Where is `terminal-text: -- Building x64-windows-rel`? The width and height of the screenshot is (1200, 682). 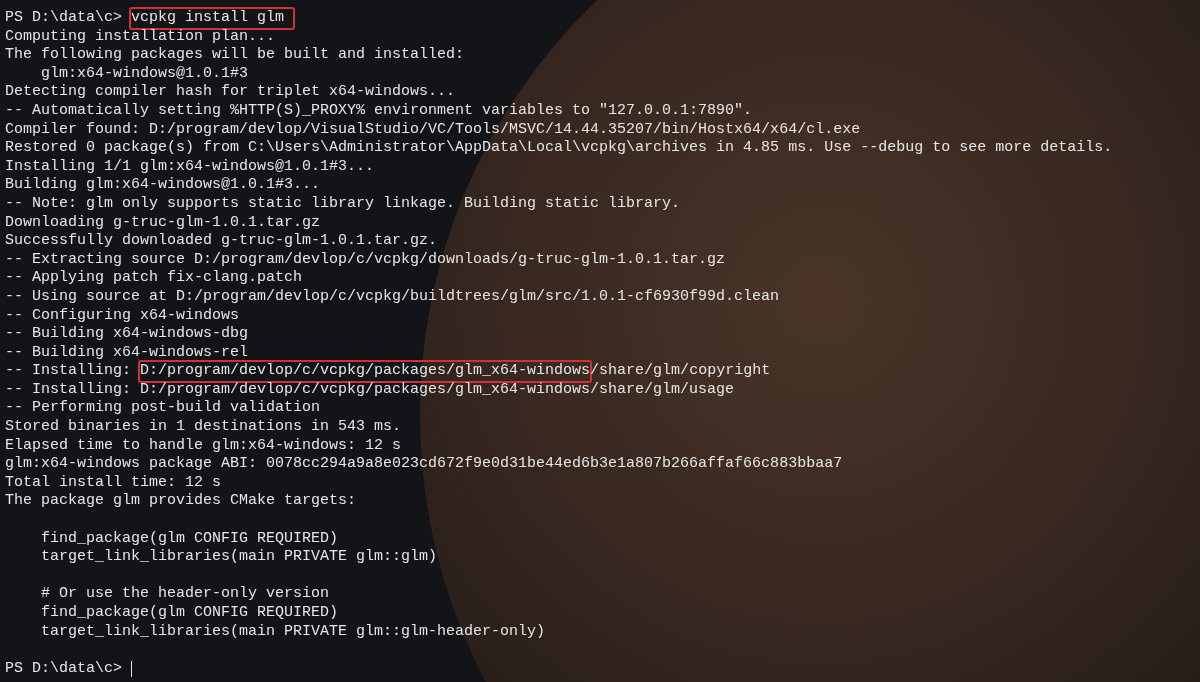
terminal-text: -- Building x64-windows-rel is located at coordinates (127, 353).